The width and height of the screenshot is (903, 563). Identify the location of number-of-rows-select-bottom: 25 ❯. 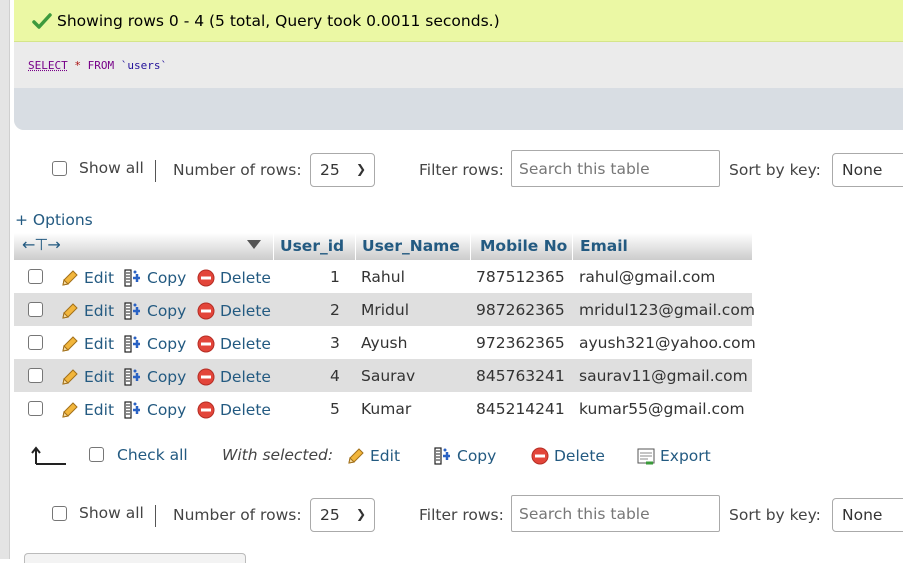
(342, 515).